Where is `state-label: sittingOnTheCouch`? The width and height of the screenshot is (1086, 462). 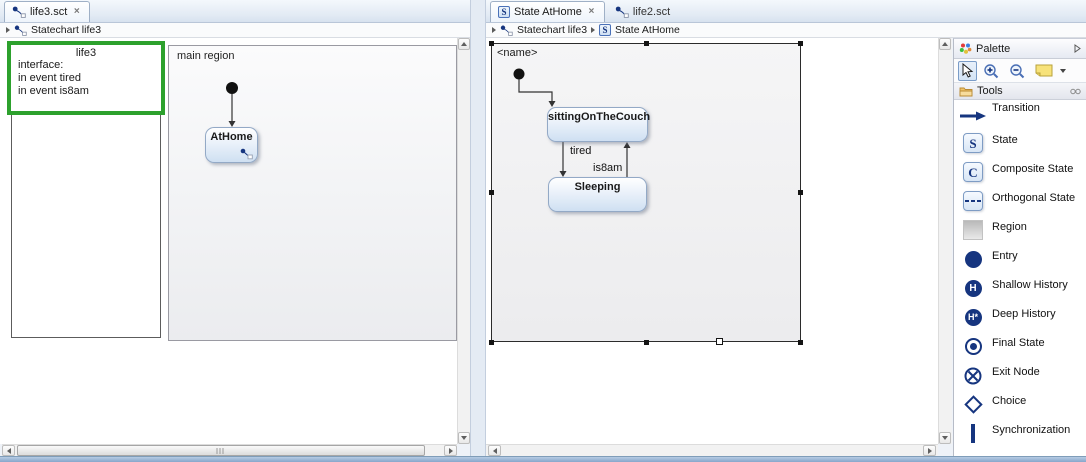
state-label: sittingOnTheCouch is located at coordinates (599, 117).